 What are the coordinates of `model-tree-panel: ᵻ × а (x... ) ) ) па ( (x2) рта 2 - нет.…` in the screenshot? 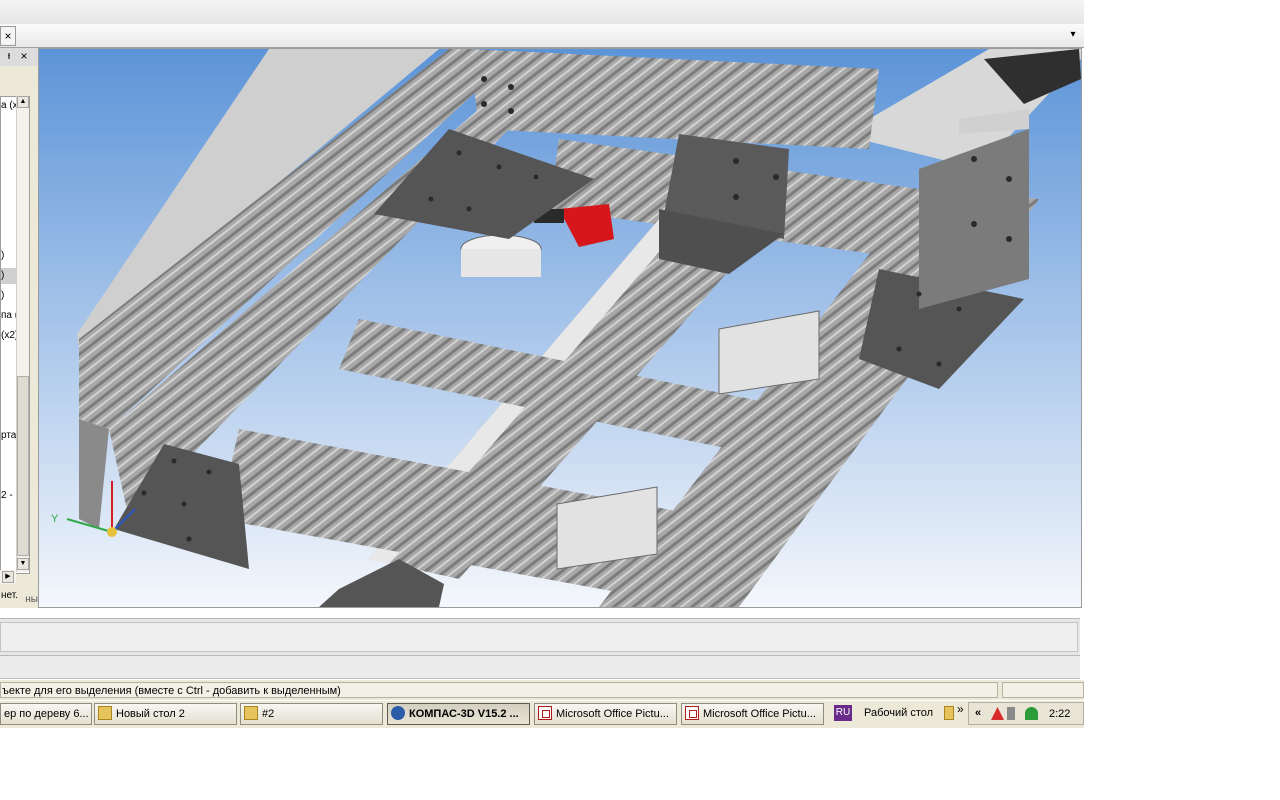 It's located at (19, 328).